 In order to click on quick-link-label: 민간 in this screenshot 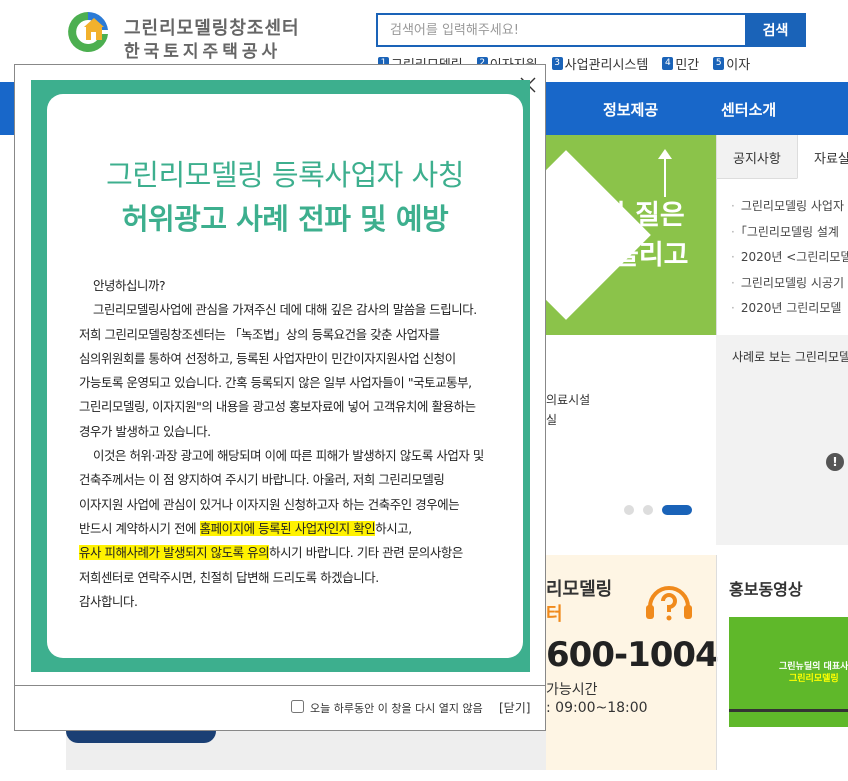, I will do `click(687, 65)`.